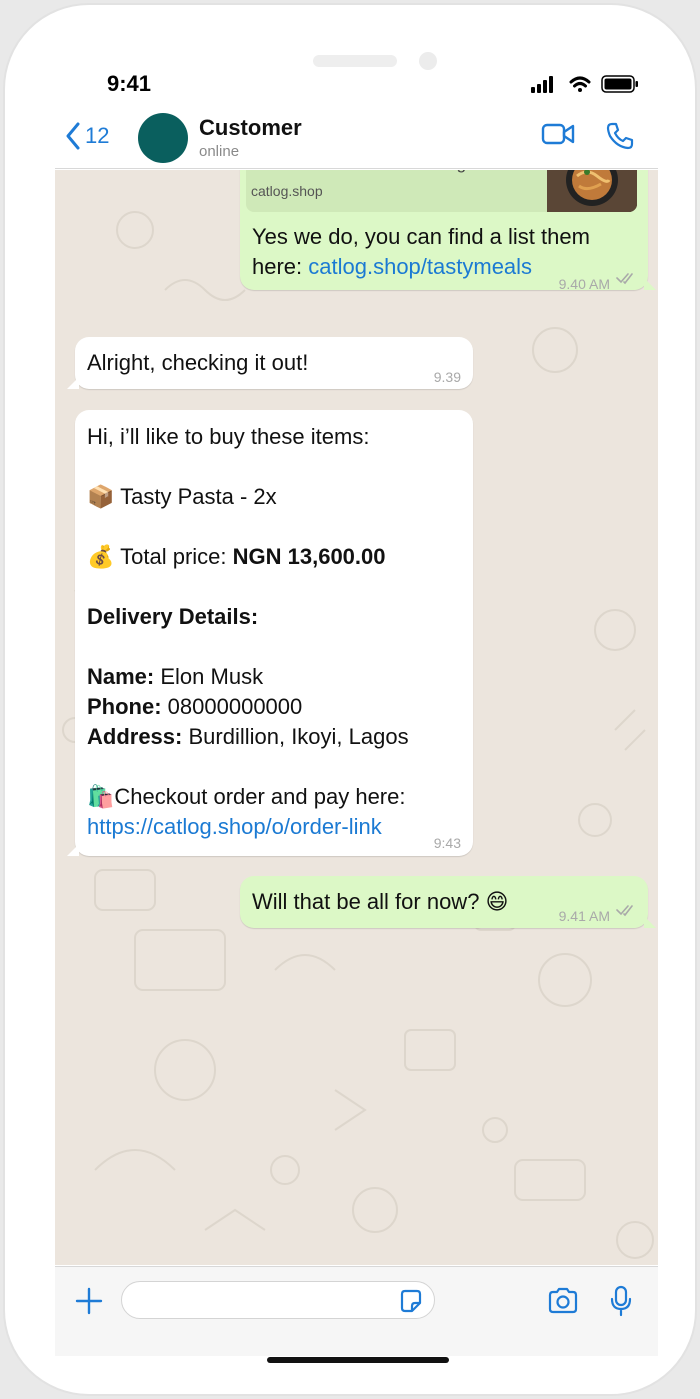  I want to click on sticker-button, so click(411, 1303).